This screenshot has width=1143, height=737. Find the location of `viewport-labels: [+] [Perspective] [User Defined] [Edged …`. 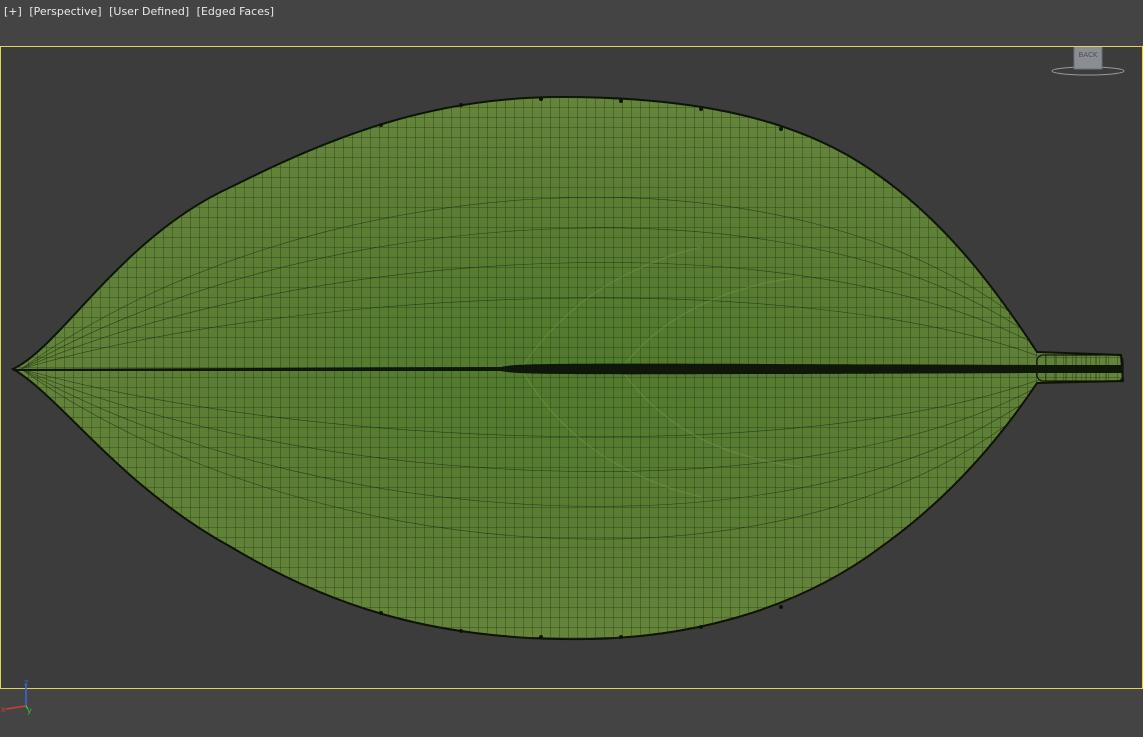

viewport-labels: [+] [Perspective] [User Defined] [Edged … is located at coordinates (141, 11).